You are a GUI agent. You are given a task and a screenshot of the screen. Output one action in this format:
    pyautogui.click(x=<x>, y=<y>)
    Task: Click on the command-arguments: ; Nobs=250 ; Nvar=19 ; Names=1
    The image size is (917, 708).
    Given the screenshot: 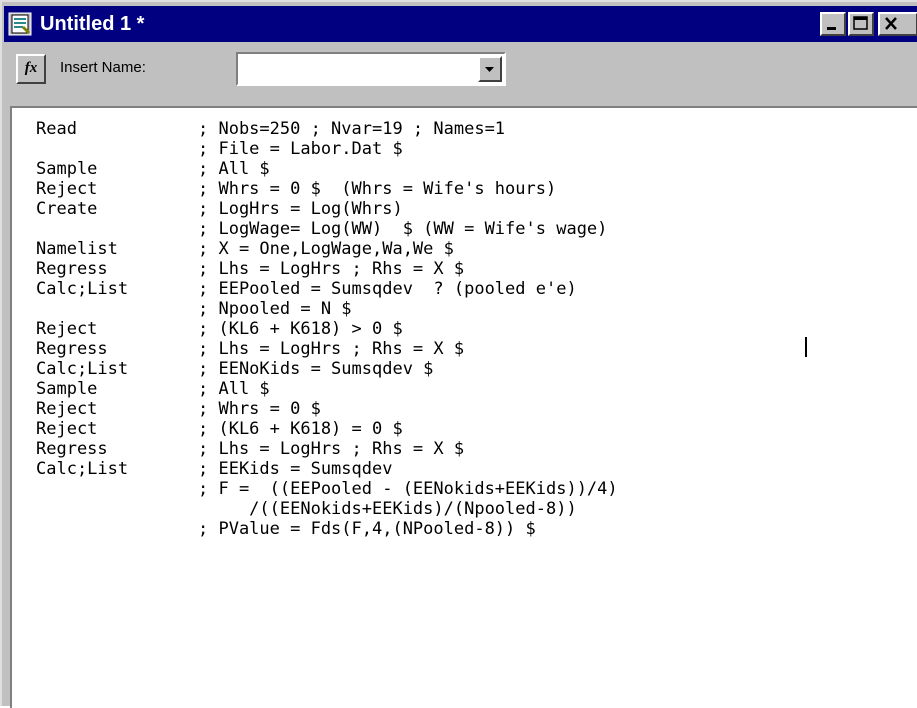 What is the action you would take?
    pyautogui.click(x=352, y=129)
    